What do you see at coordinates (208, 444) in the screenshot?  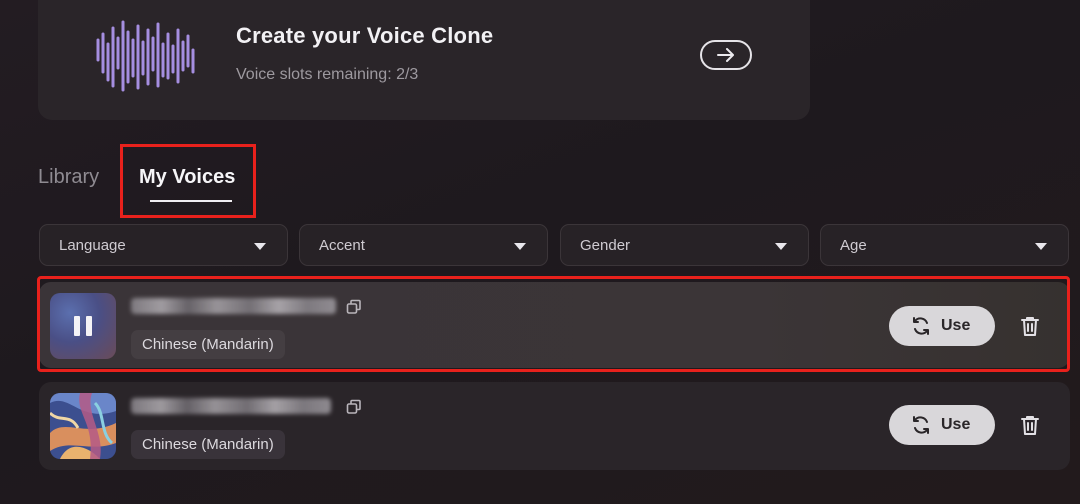 I see `language-tag: Chinese (Mandarin)` at bounding box center [208, 444].